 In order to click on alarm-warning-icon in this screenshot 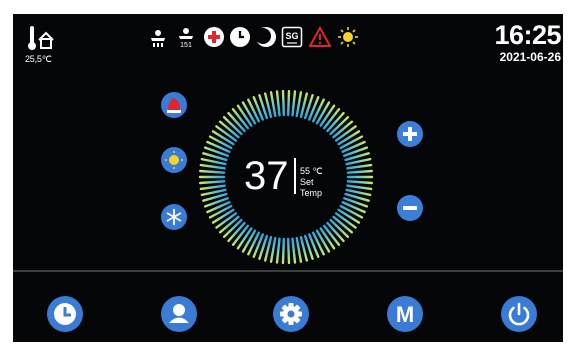, I will do `click(320, 36)`.